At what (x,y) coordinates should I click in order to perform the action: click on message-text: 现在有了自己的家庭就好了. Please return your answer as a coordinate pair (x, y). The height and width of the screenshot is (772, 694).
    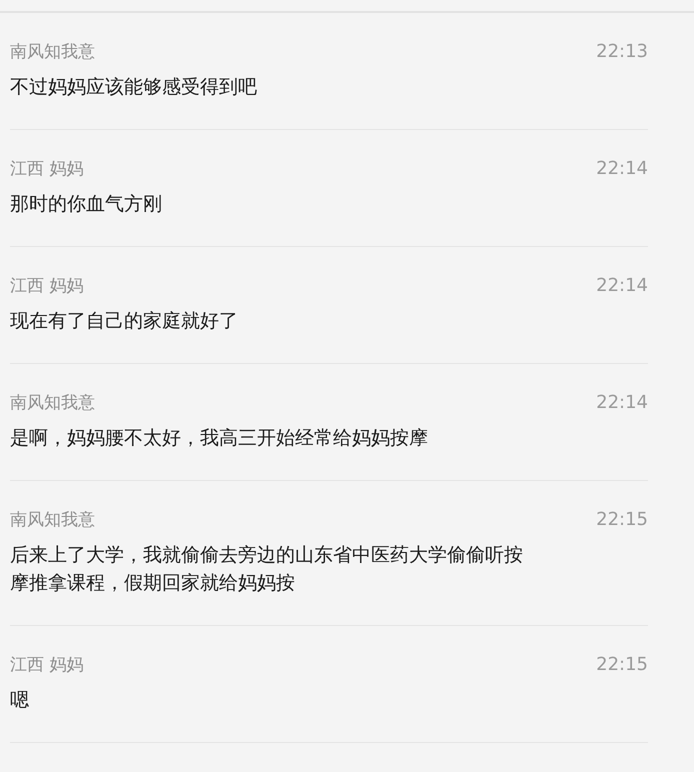
    Looking at the image, I should click on (124, 321).